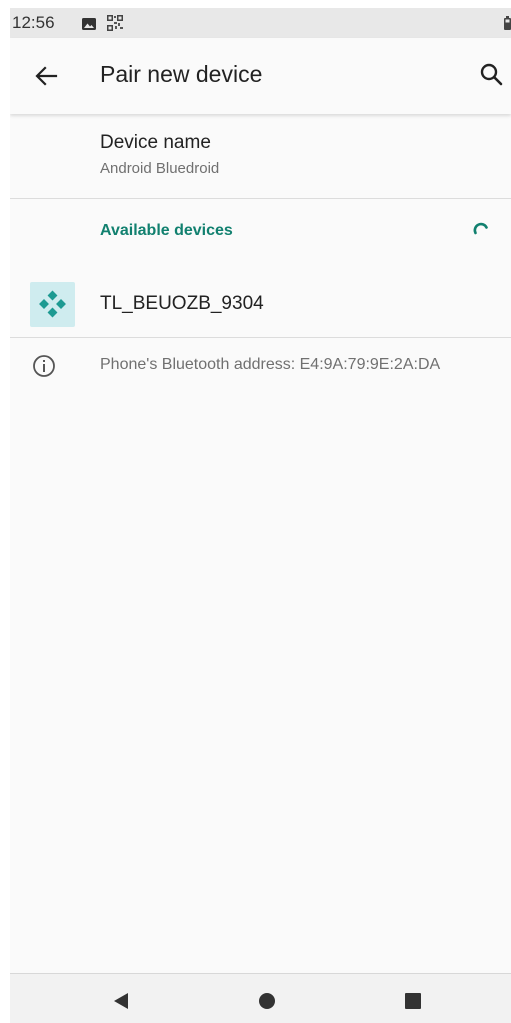 The width and height of the screenshot is (511, 1023). I want to click on nav-recents-button, so click(413, 1001).